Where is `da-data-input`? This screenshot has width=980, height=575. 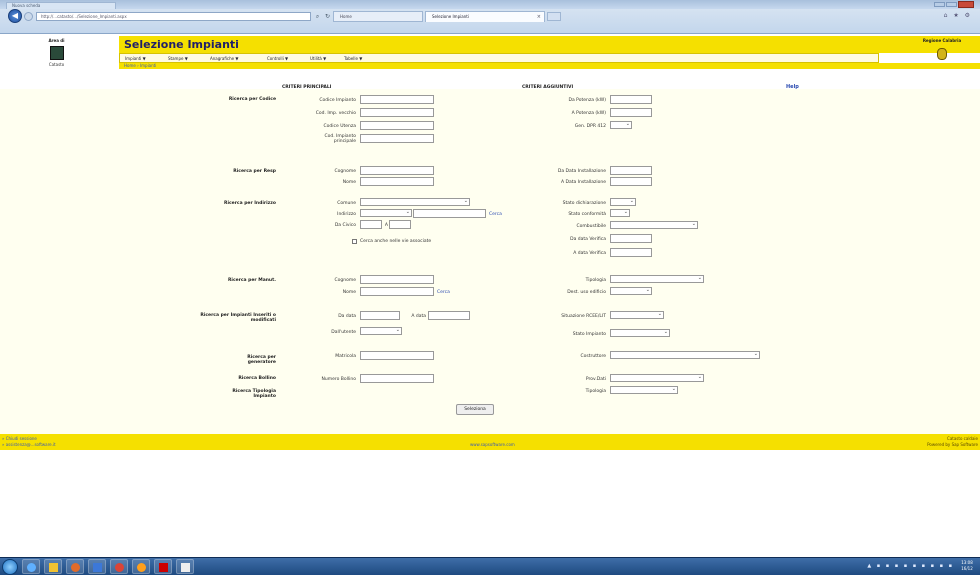 da-data-input is located at coordinates (380, 315).